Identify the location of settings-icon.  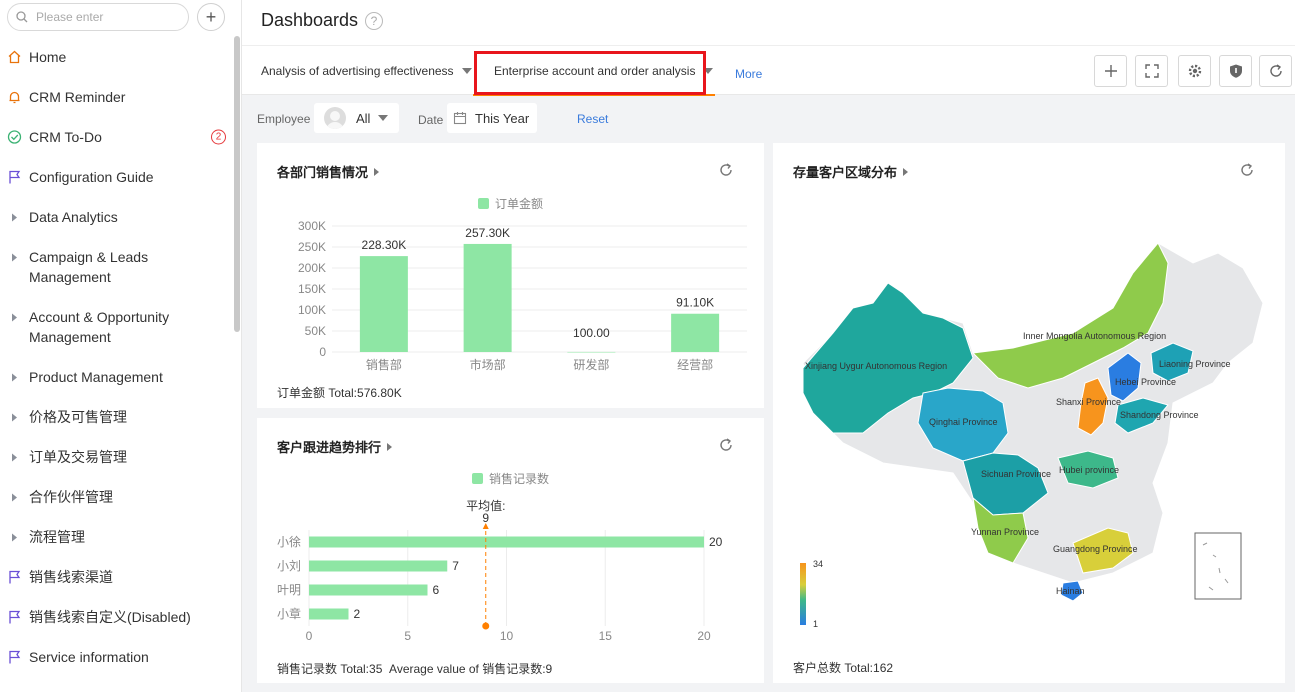
(1194, 71).